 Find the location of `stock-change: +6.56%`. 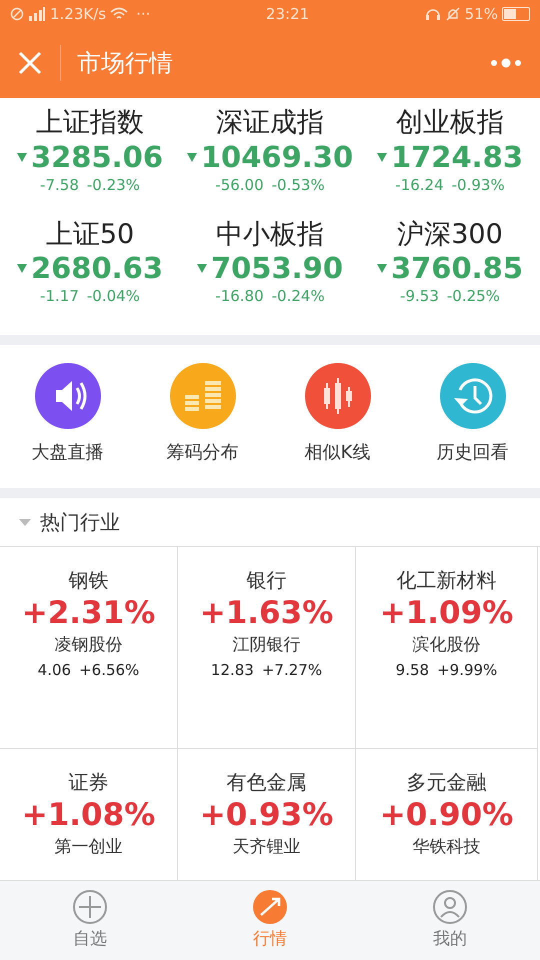

stock-change: +6.56% is located at coordinates (109, 670).